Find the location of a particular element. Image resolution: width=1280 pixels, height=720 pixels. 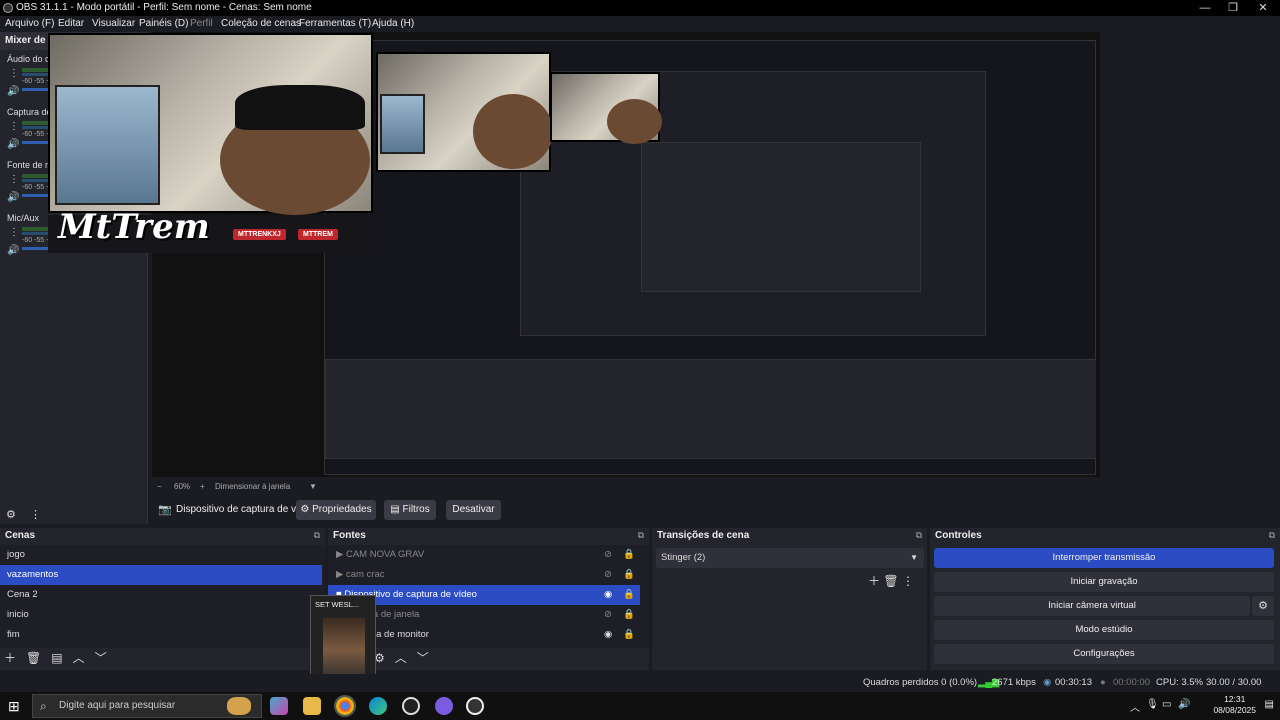

mixer-menu-icon: ⋮ is located at coordinates (35, 514).